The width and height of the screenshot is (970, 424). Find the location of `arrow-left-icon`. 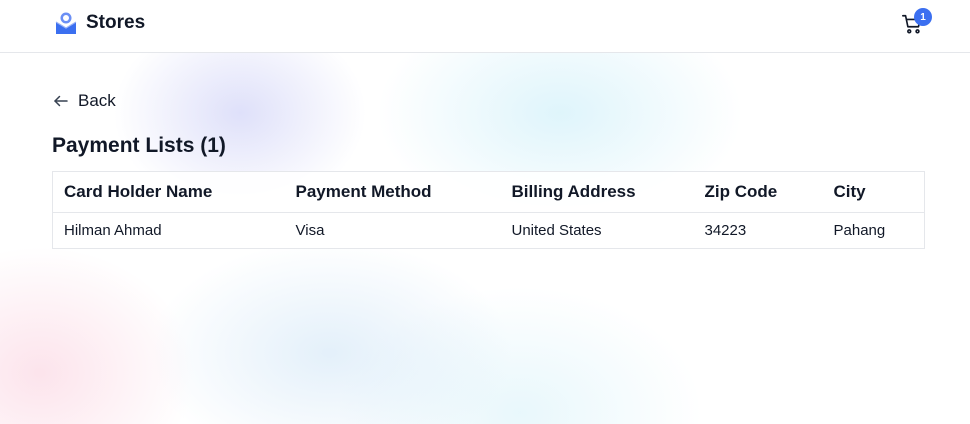

arrow-left-icon is located at coordinates (61, 101).